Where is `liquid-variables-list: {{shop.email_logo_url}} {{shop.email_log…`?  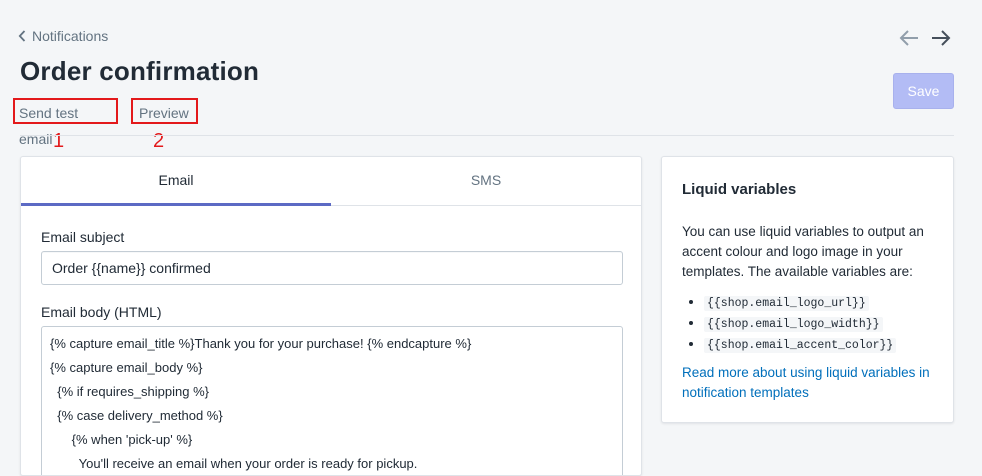
liquid-variables-list: {{shop.email_logo_url}} {{shop.email_log… is located at coordinates (789, 322).